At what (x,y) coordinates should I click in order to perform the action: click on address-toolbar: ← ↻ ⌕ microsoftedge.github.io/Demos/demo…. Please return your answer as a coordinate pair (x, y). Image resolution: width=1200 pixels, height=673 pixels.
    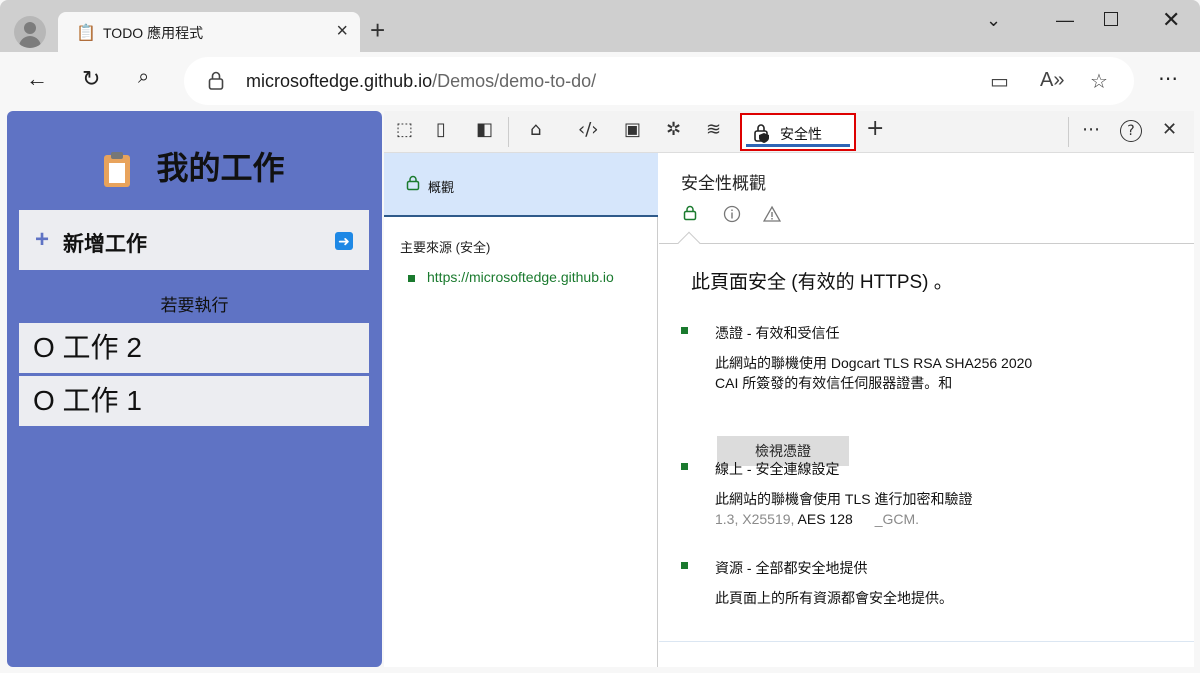
    Looking at the image, I should click on (600, 81).